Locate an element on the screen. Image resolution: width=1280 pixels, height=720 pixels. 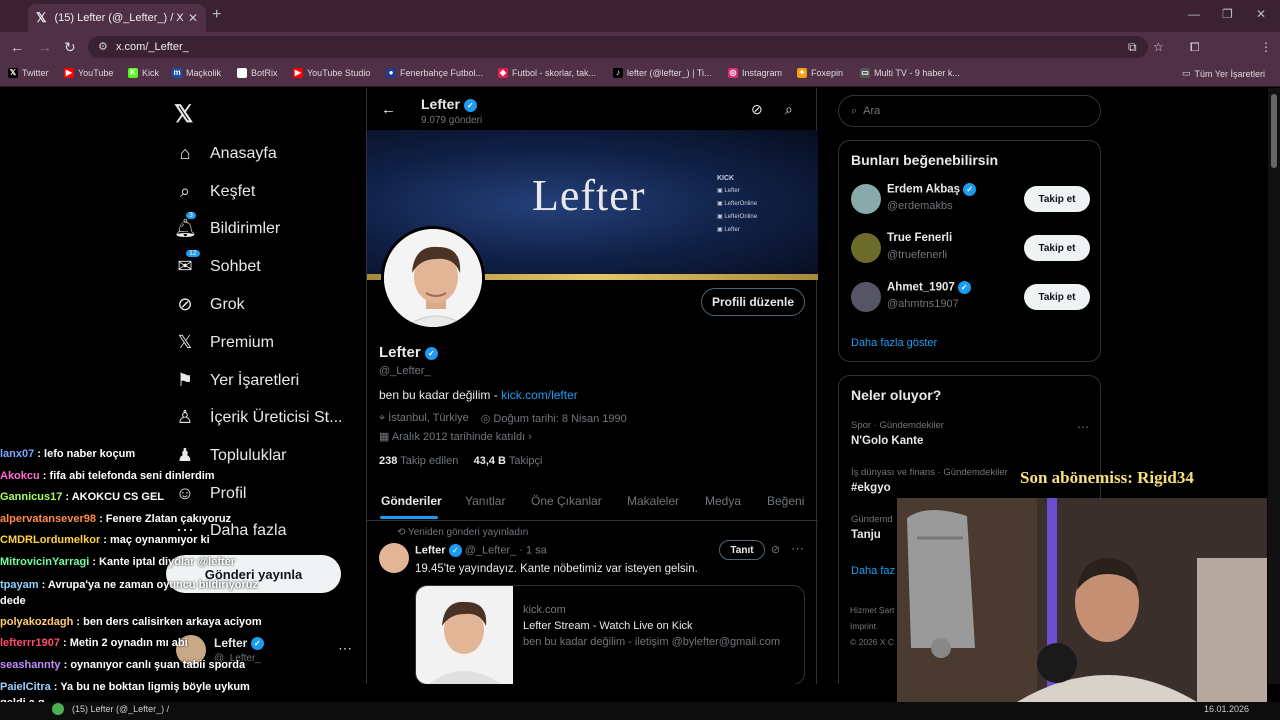
following-label: Takip edilen is located at coordinates (429, 461).